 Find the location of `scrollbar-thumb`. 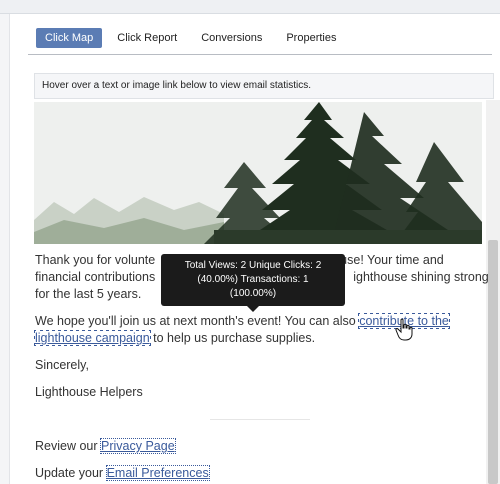

scrollbar-thumb is located at coordinates (493, 362).